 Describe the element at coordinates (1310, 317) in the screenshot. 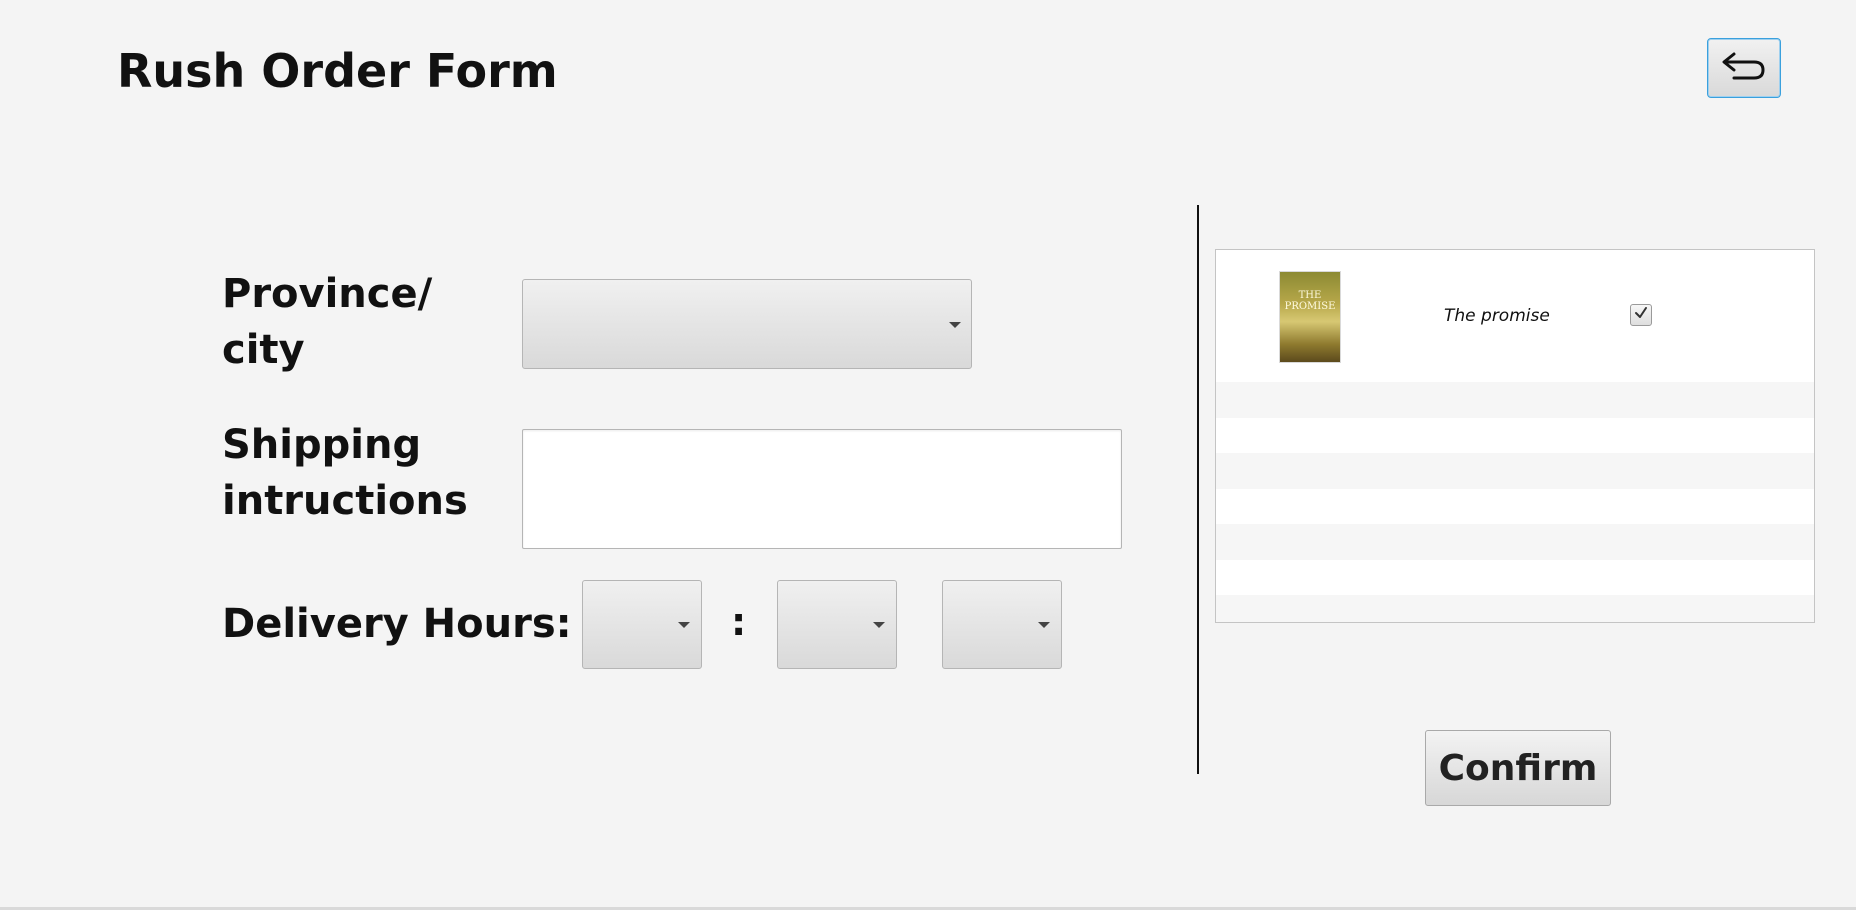

I see `book-cover-image: THE PROMISE` at that location.